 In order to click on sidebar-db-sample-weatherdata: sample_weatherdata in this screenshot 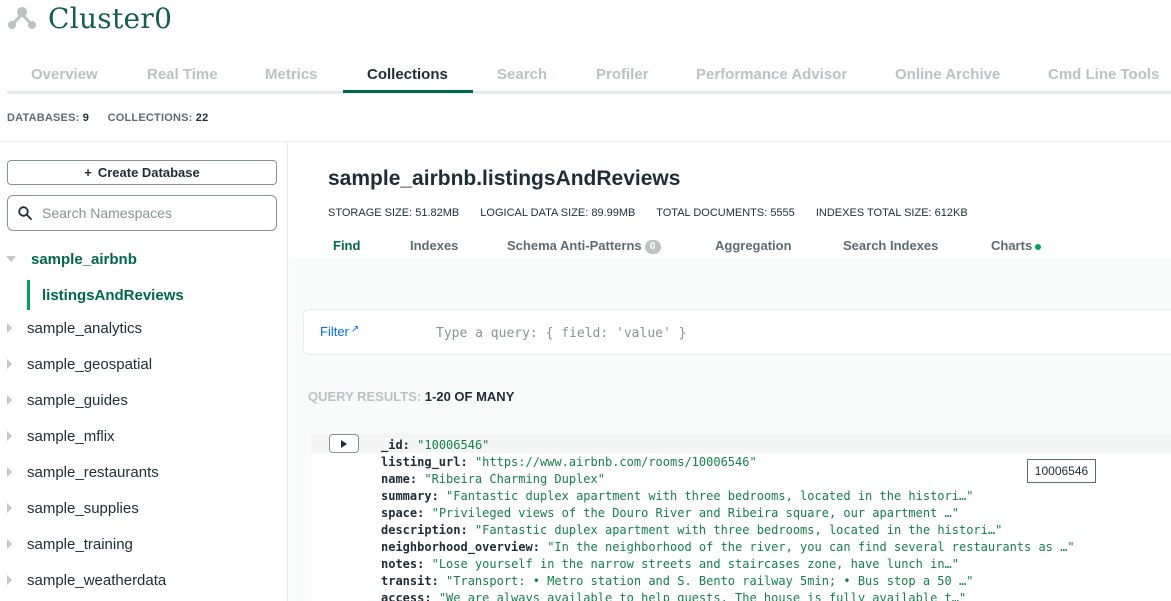, I will do `click(143, 580)`.